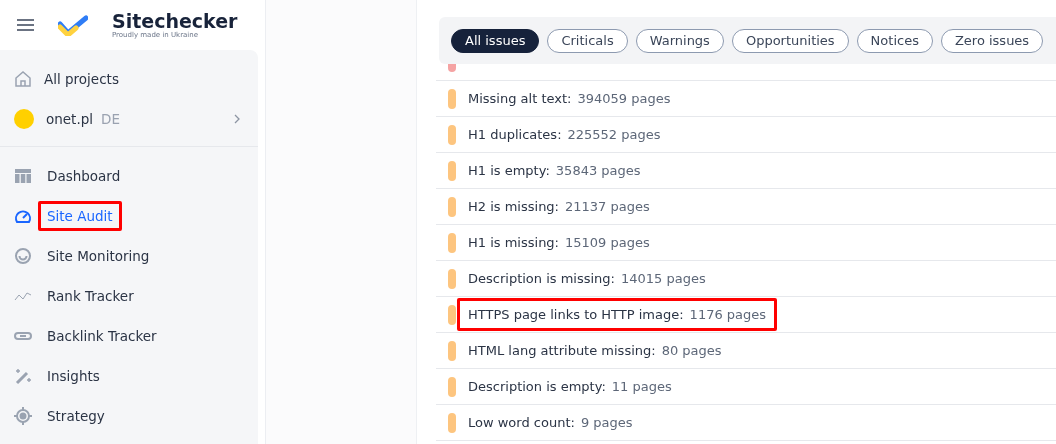  What do you see at coordinates (25, 25) in the screenshot?
I see `menu-icon` at bounding box center [25, 25].